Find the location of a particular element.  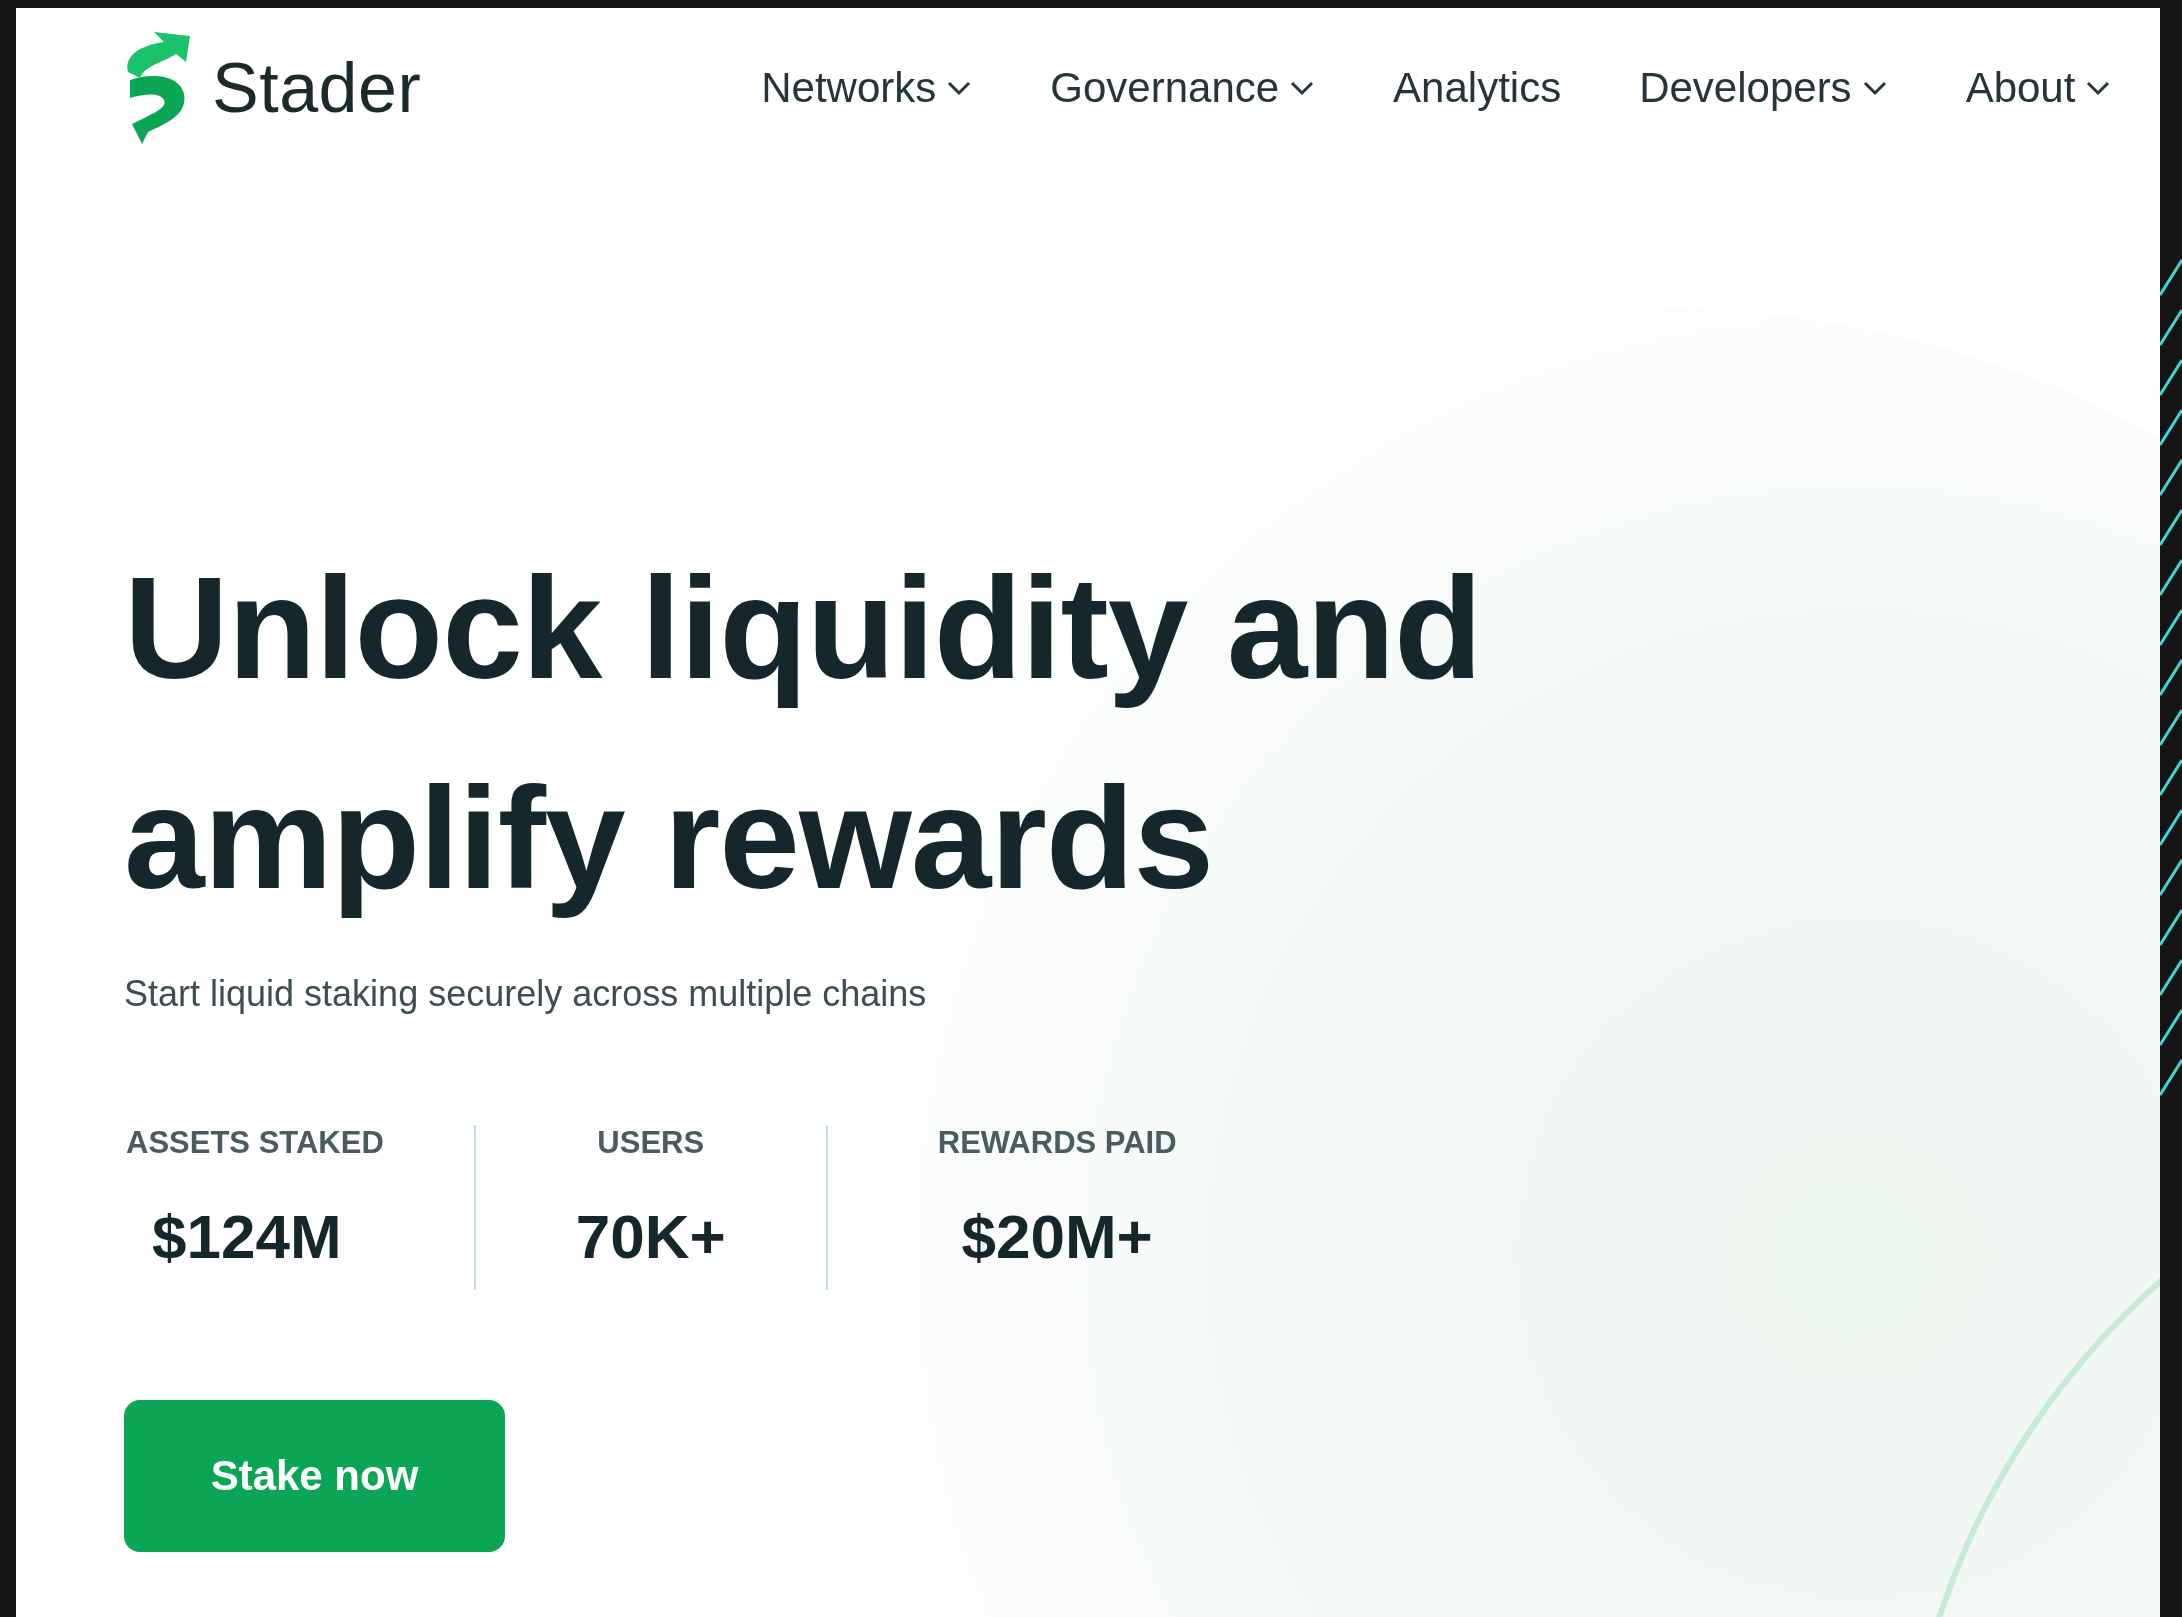

stat-label: ASSETS STAKED is located at coordinates (255, 1143).